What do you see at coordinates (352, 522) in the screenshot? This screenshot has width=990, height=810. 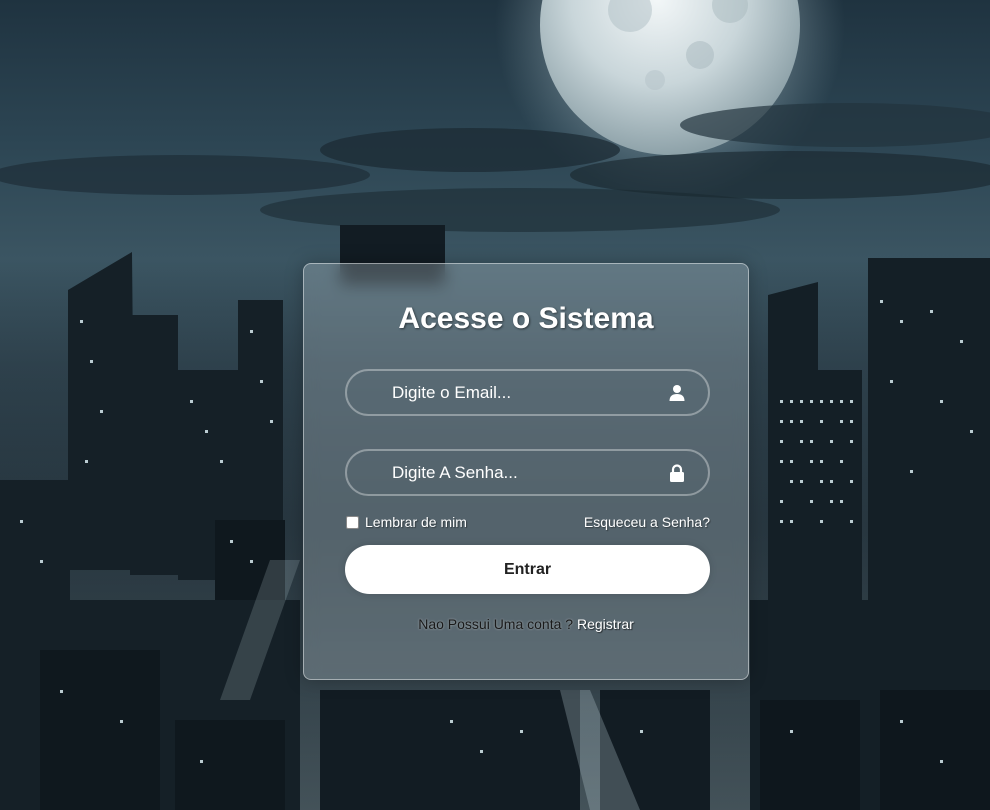 I see `remember-checkbox` at bounding box center [352, 522].